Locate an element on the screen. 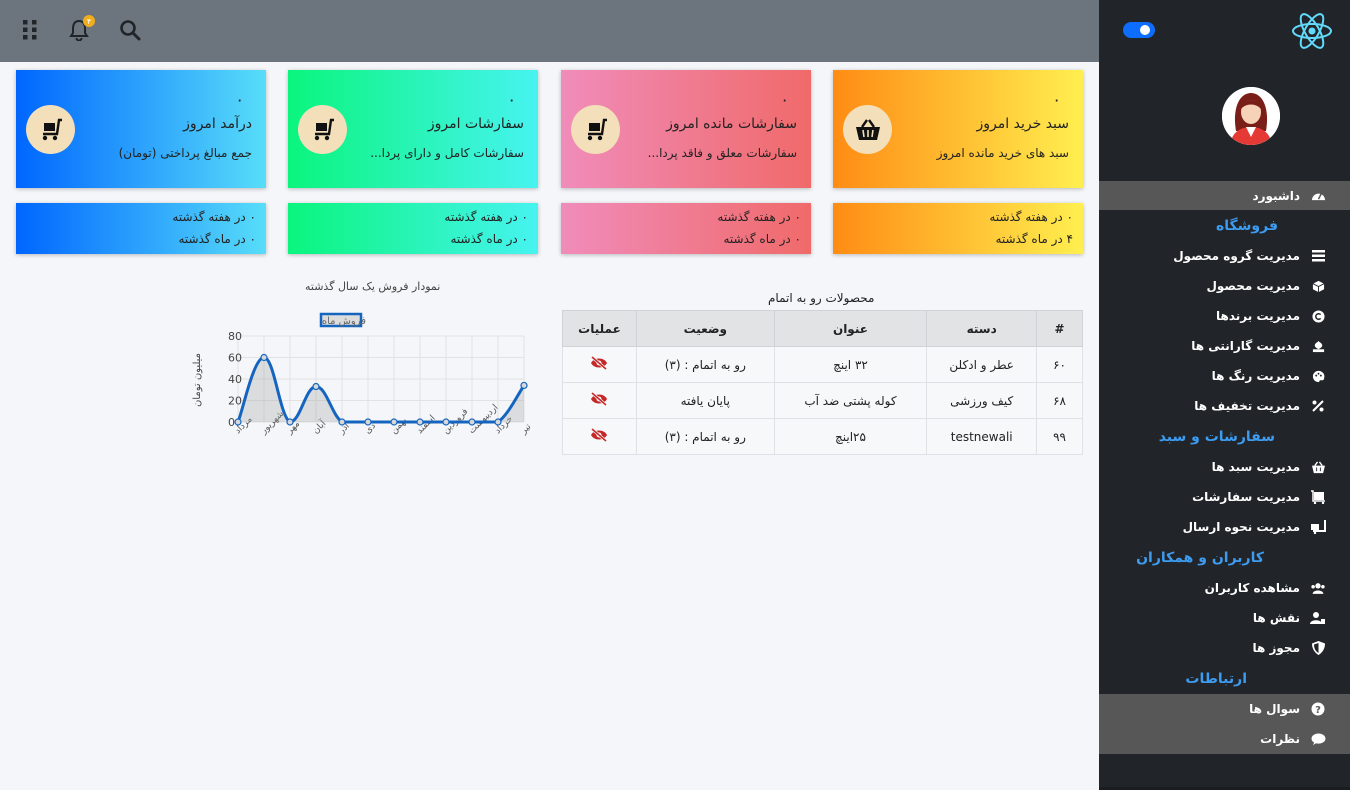  sidebar-item-label: سوال ها is located at coordinates (1274, 709).